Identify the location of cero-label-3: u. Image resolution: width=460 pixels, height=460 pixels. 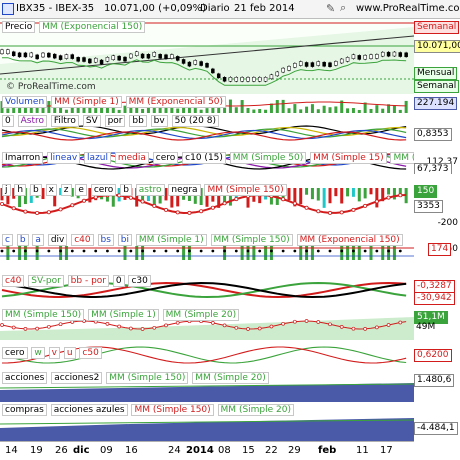
(69, 353).